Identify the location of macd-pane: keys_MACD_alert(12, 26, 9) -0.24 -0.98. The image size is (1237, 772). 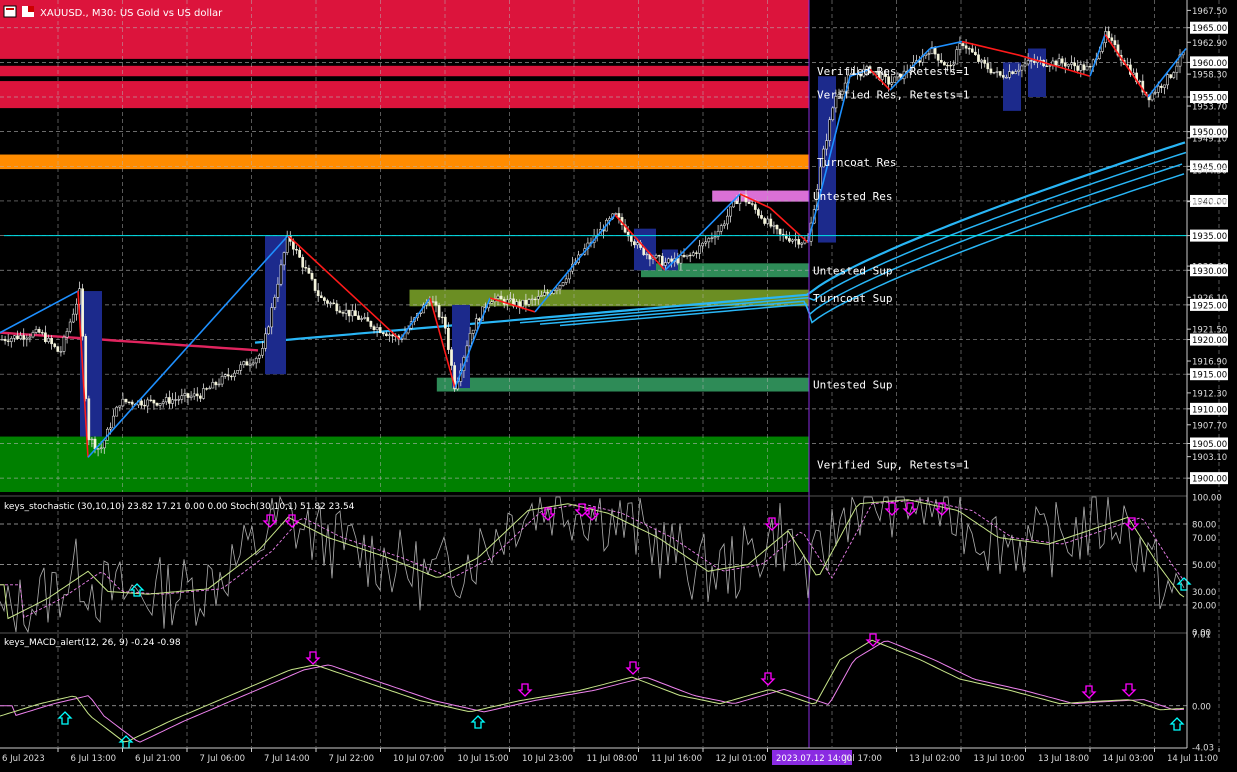
(610, 690).